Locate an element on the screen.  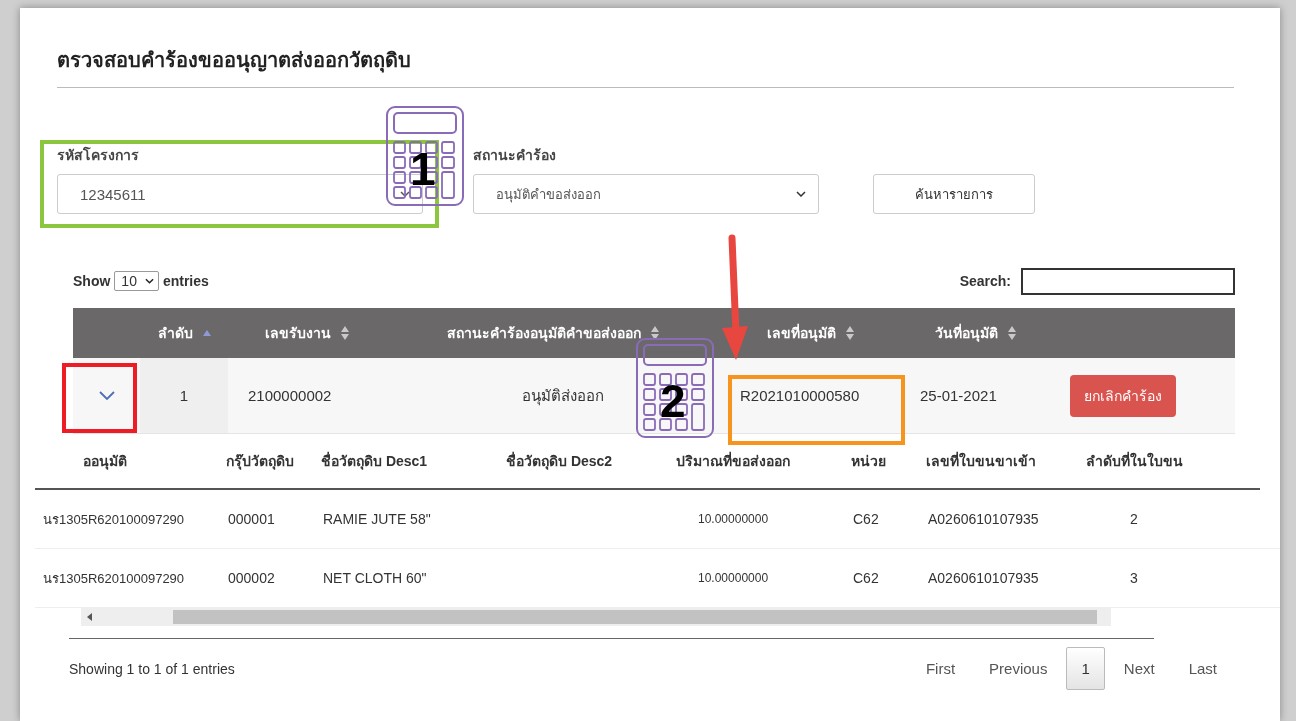
search-button: ค้นหารายการ is located at coordinates (954, 194).